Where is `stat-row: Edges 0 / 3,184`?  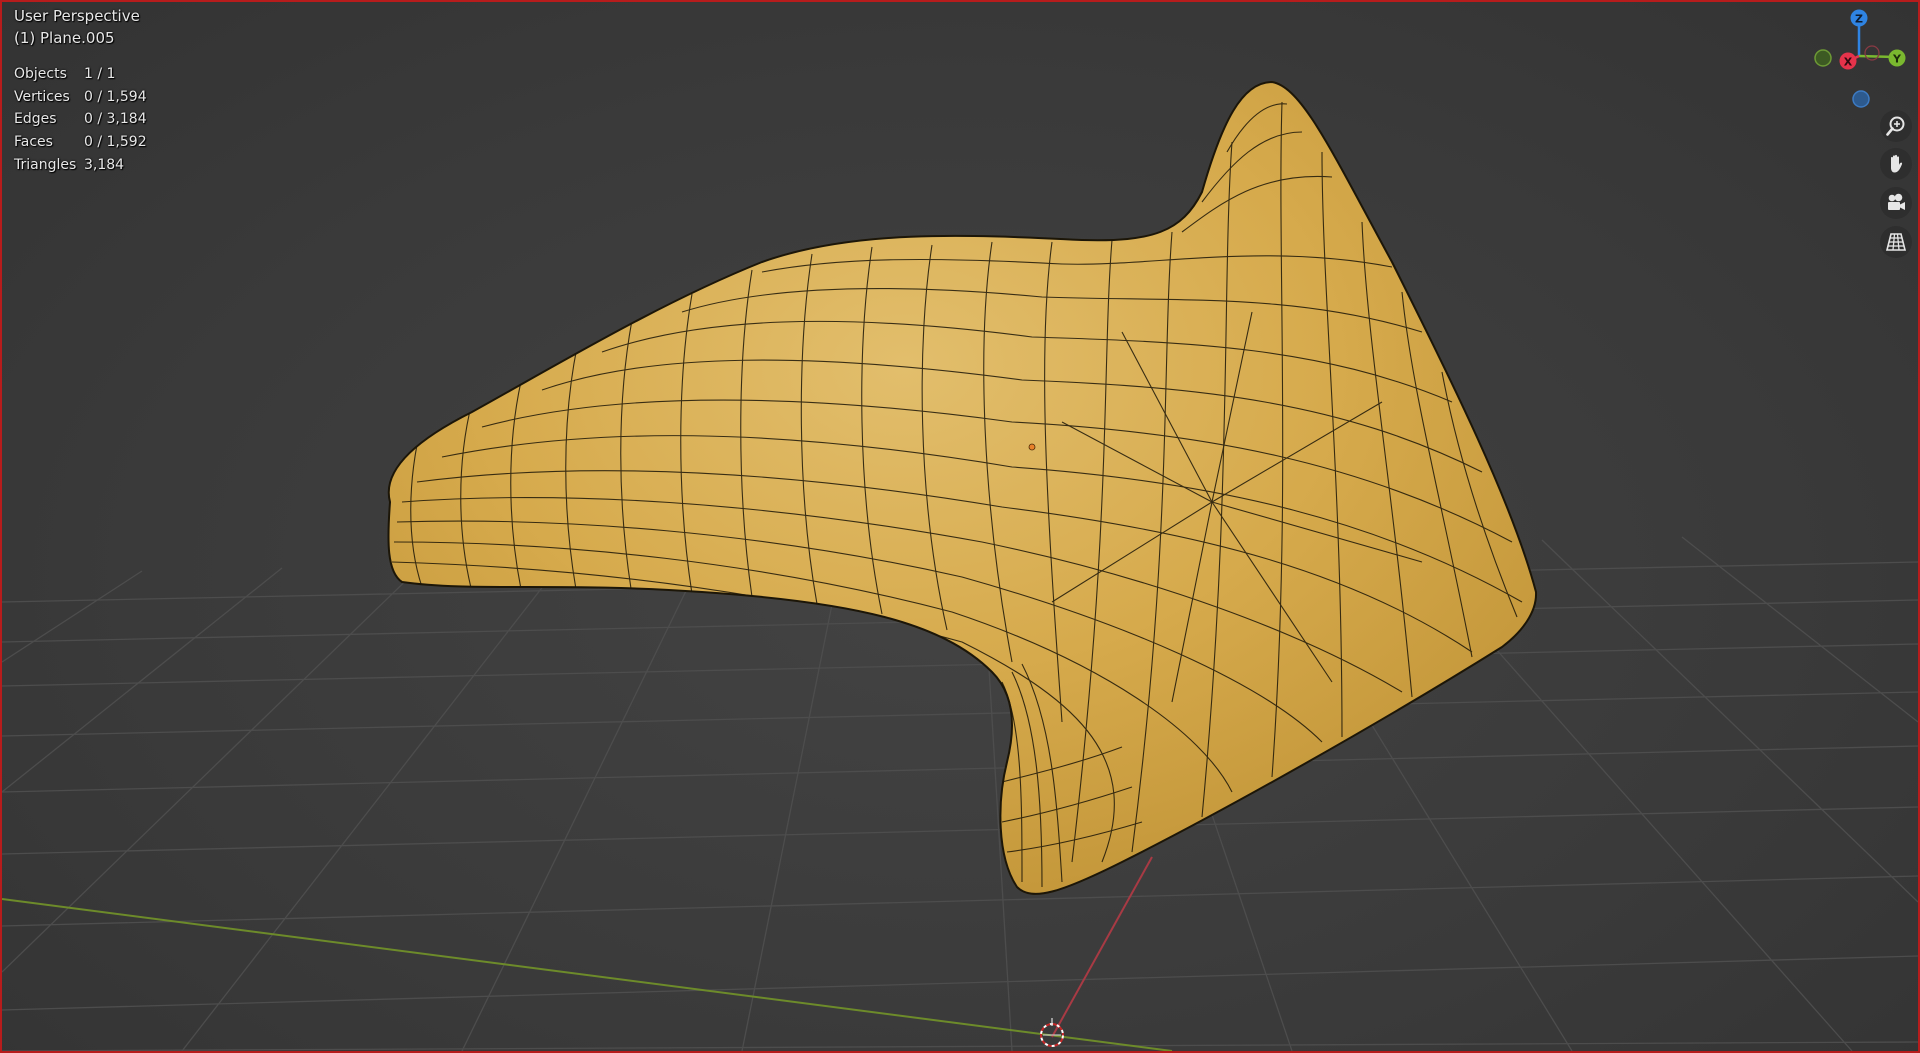
stat-row: Edges 0 / 3,184 is located at coordinates (80, 119).